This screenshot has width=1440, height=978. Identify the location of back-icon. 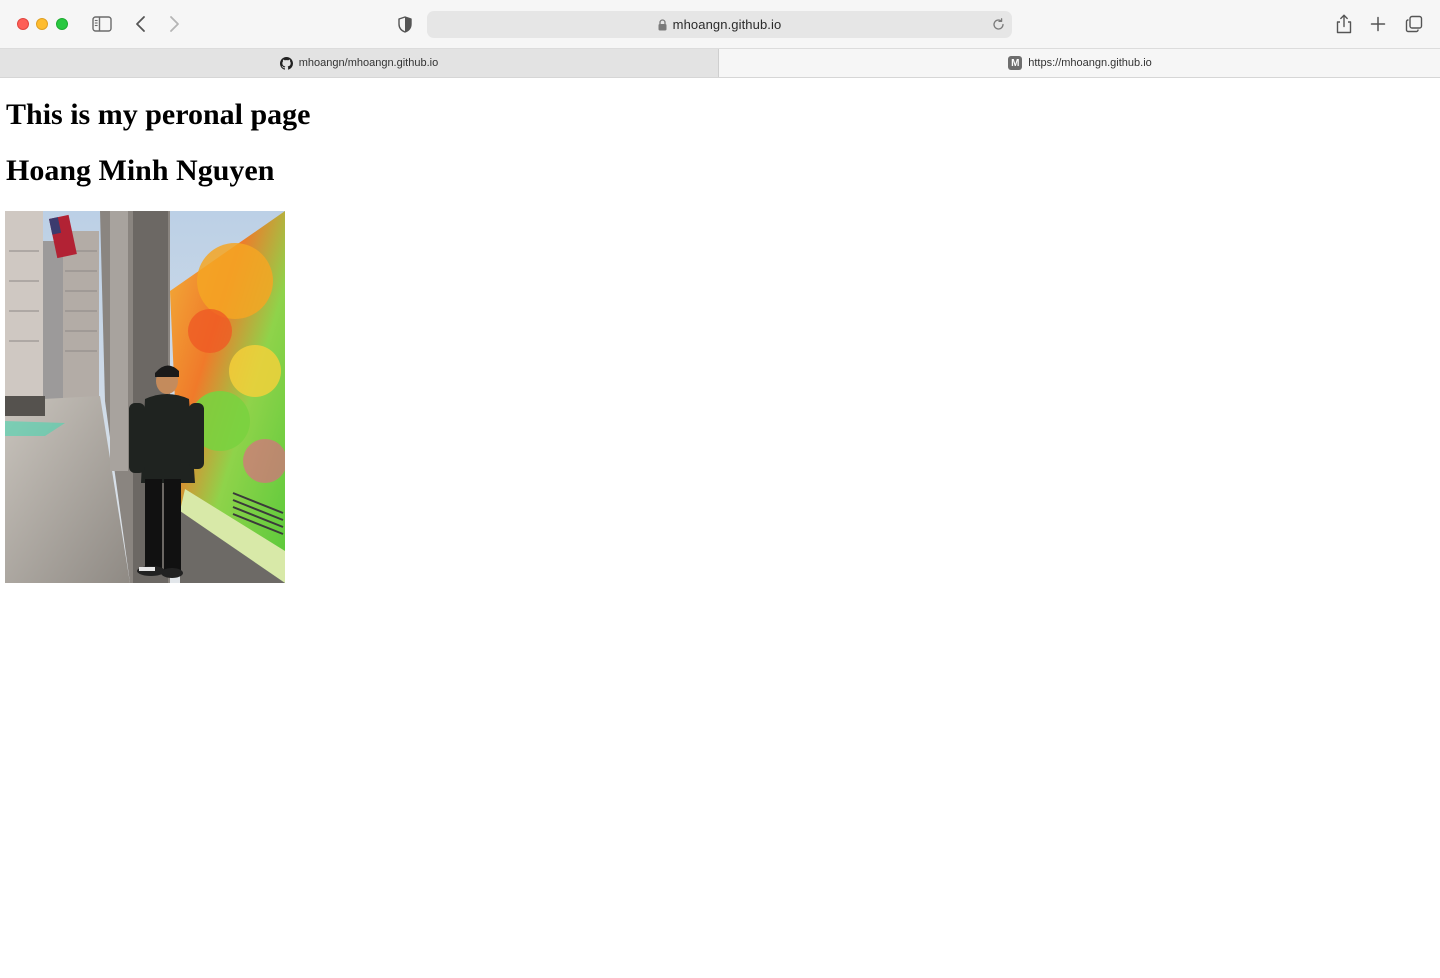
(141, 24).